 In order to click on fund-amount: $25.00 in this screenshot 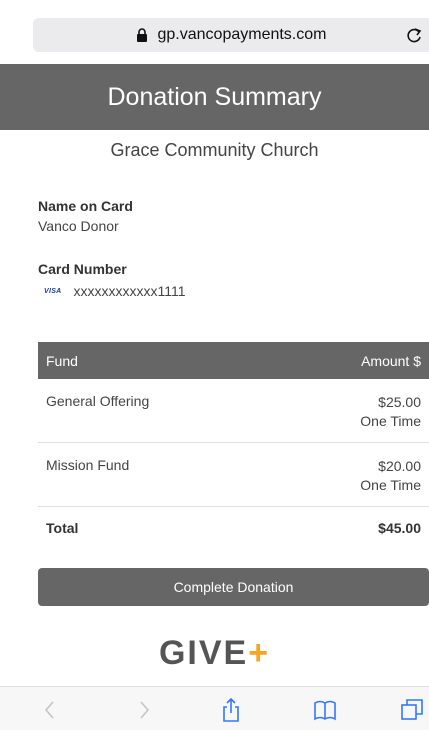, I will do `click(399, 402)`.